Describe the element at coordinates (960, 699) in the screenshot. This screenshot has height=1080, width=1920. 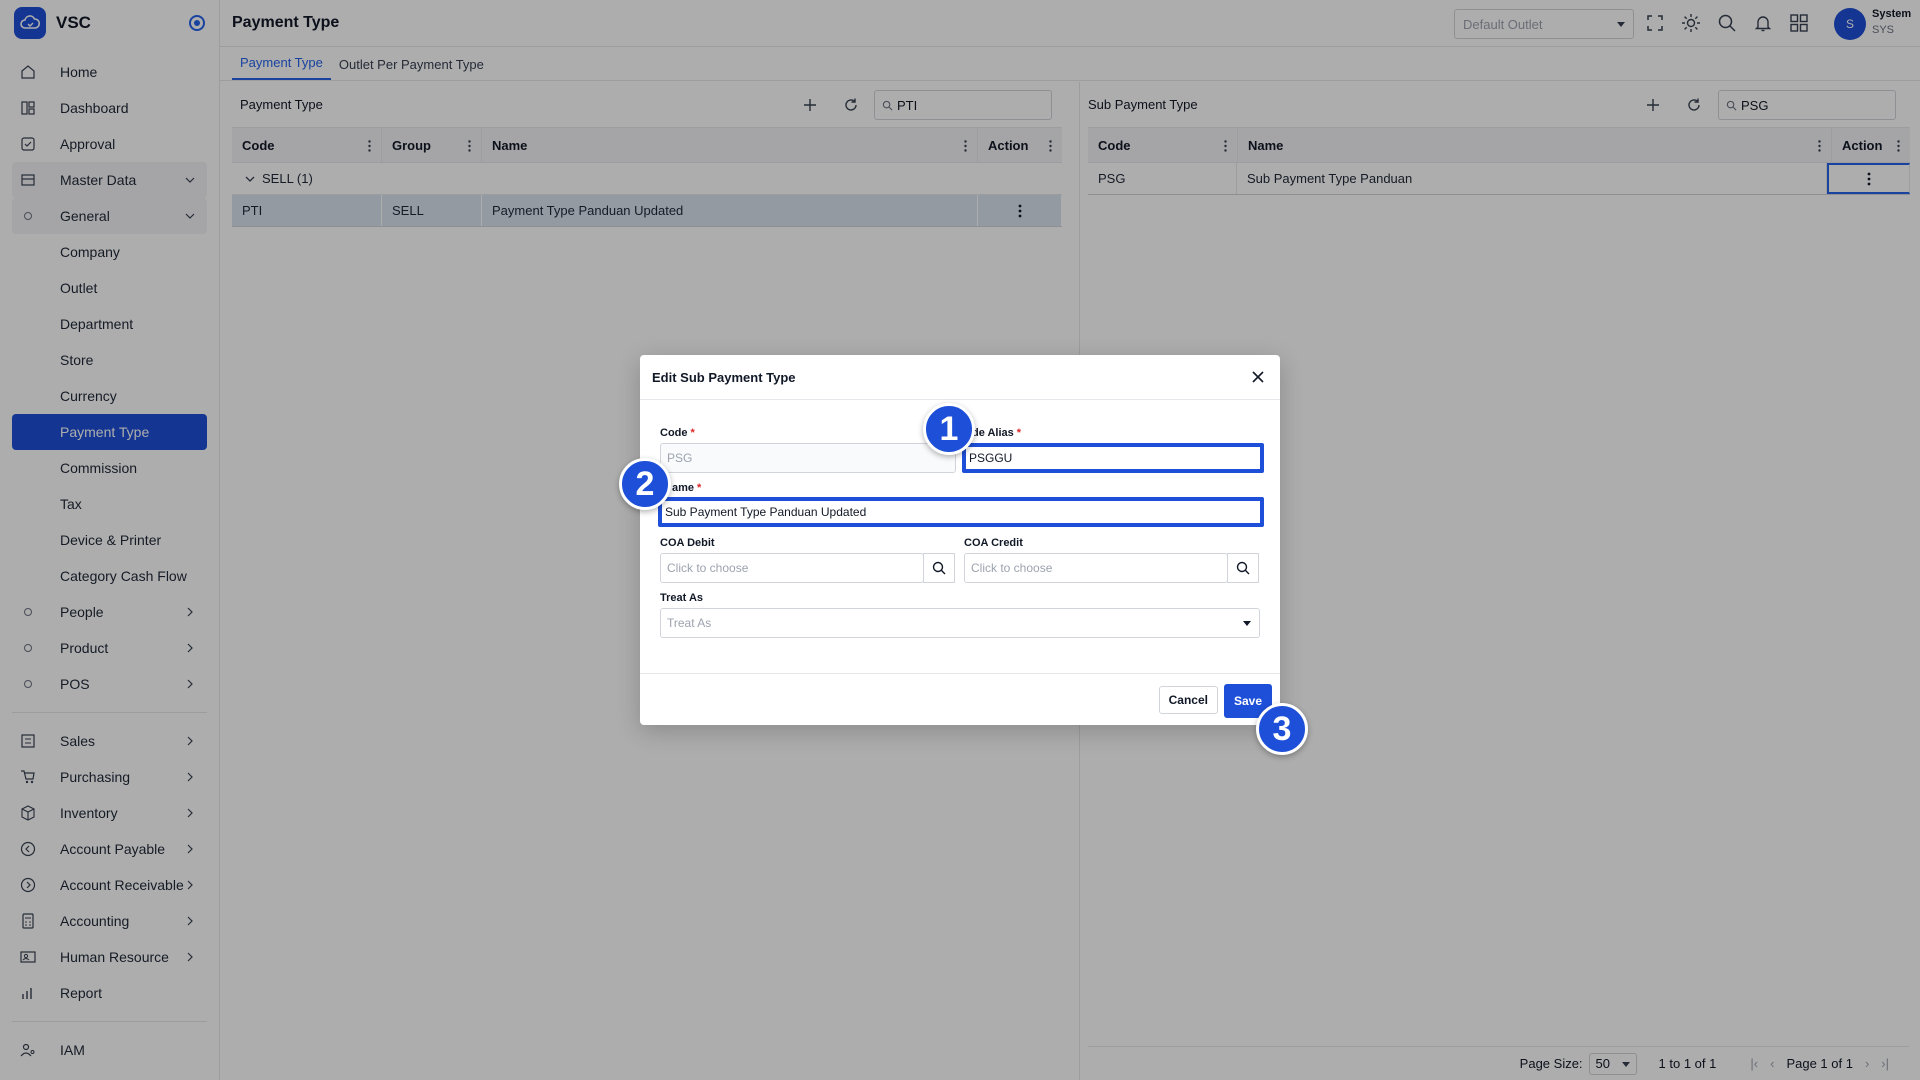
I see `dialog-footer: Cancel Save` at that location.